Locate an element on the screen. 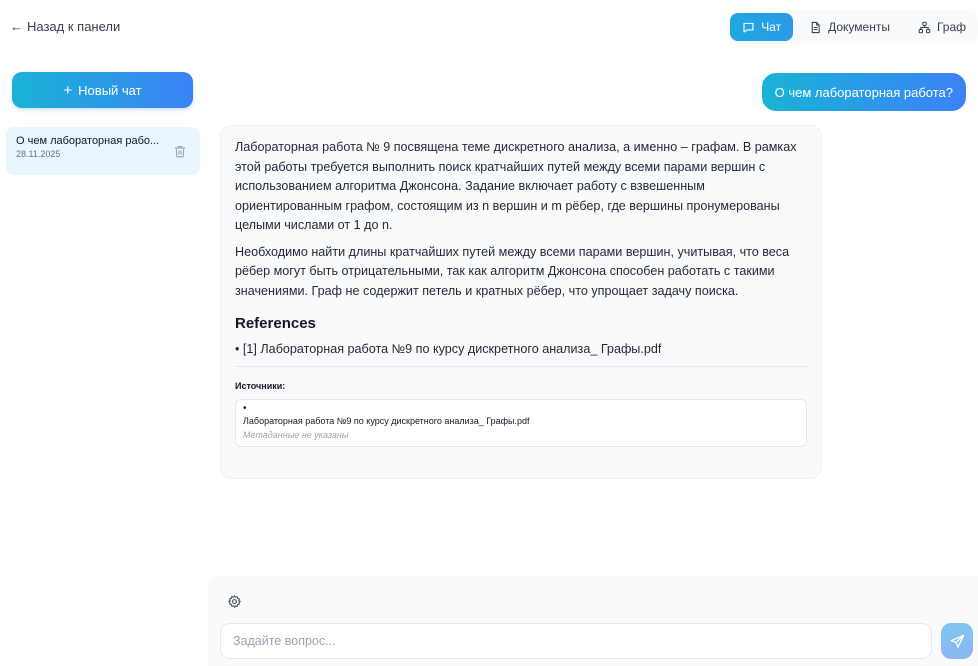 The image size is (978, 666). chat-icon is located at coordinates (748, 27).